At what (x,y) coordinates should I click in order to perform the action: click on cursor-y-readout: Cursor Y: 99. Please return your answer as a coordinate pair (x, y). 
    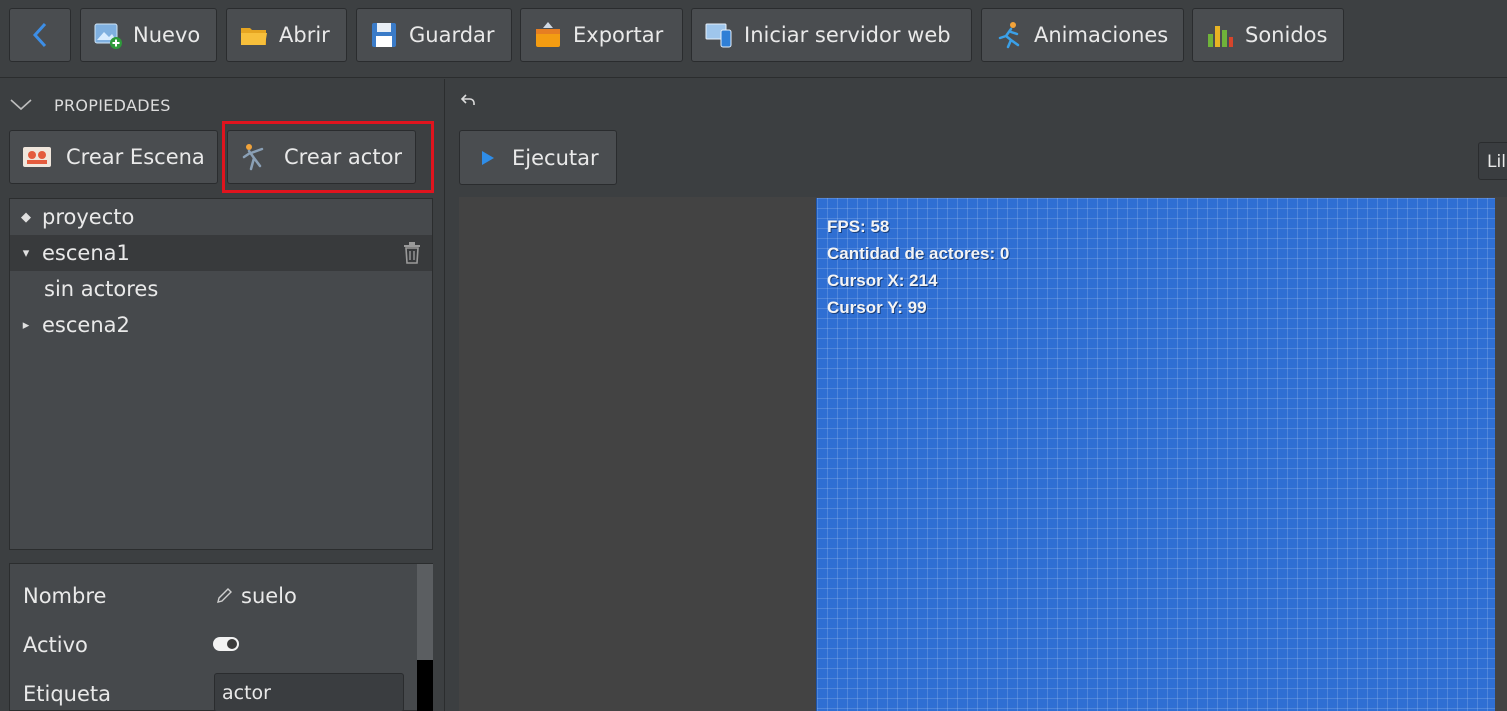
    Looking at the image, I should click on (877, 307).